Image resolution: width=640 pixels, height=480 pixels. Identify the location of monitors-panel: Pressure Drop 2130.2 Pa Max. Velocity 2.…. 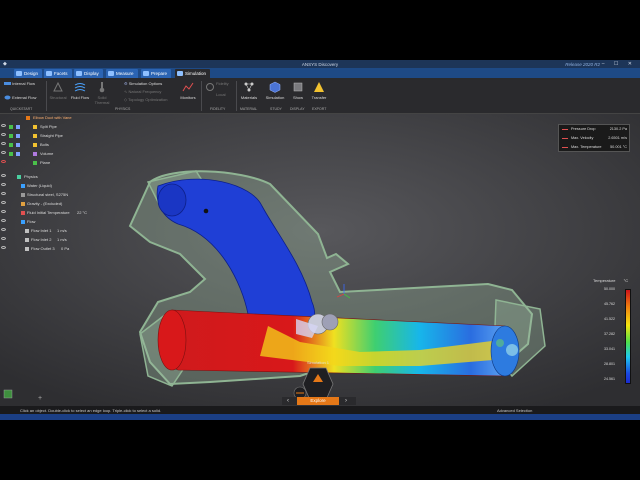
(594, 138).